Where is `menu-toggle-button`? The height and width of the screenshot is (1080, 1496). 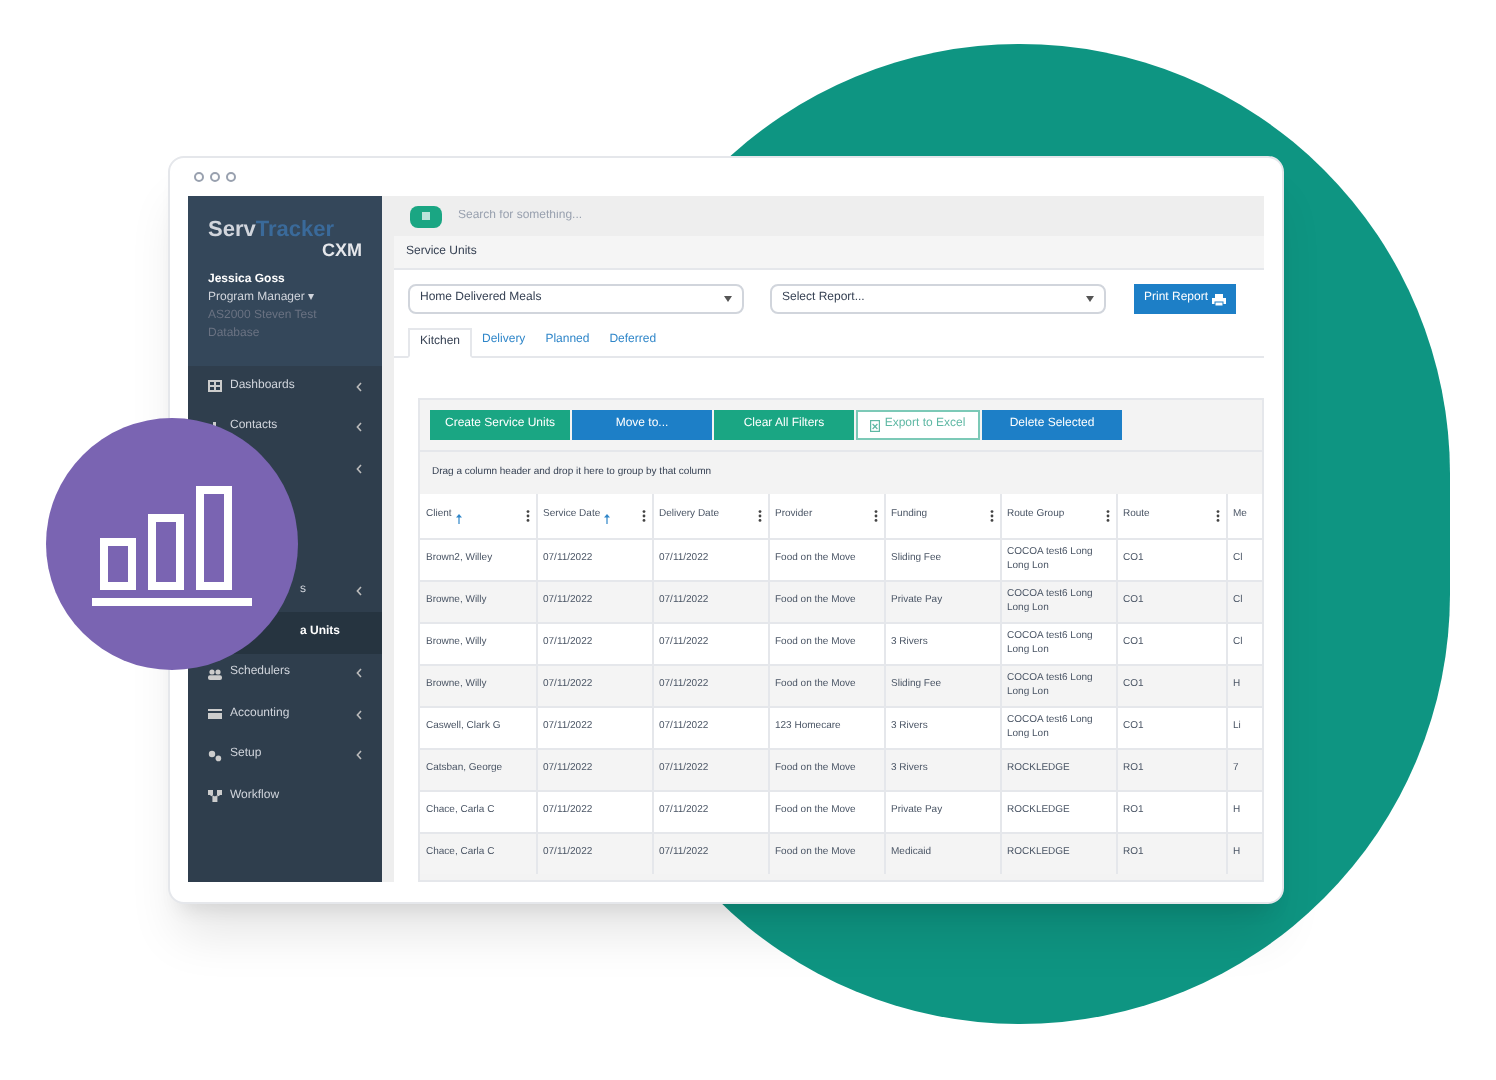
menu-toggle-button is located at coordinates (426, 216).